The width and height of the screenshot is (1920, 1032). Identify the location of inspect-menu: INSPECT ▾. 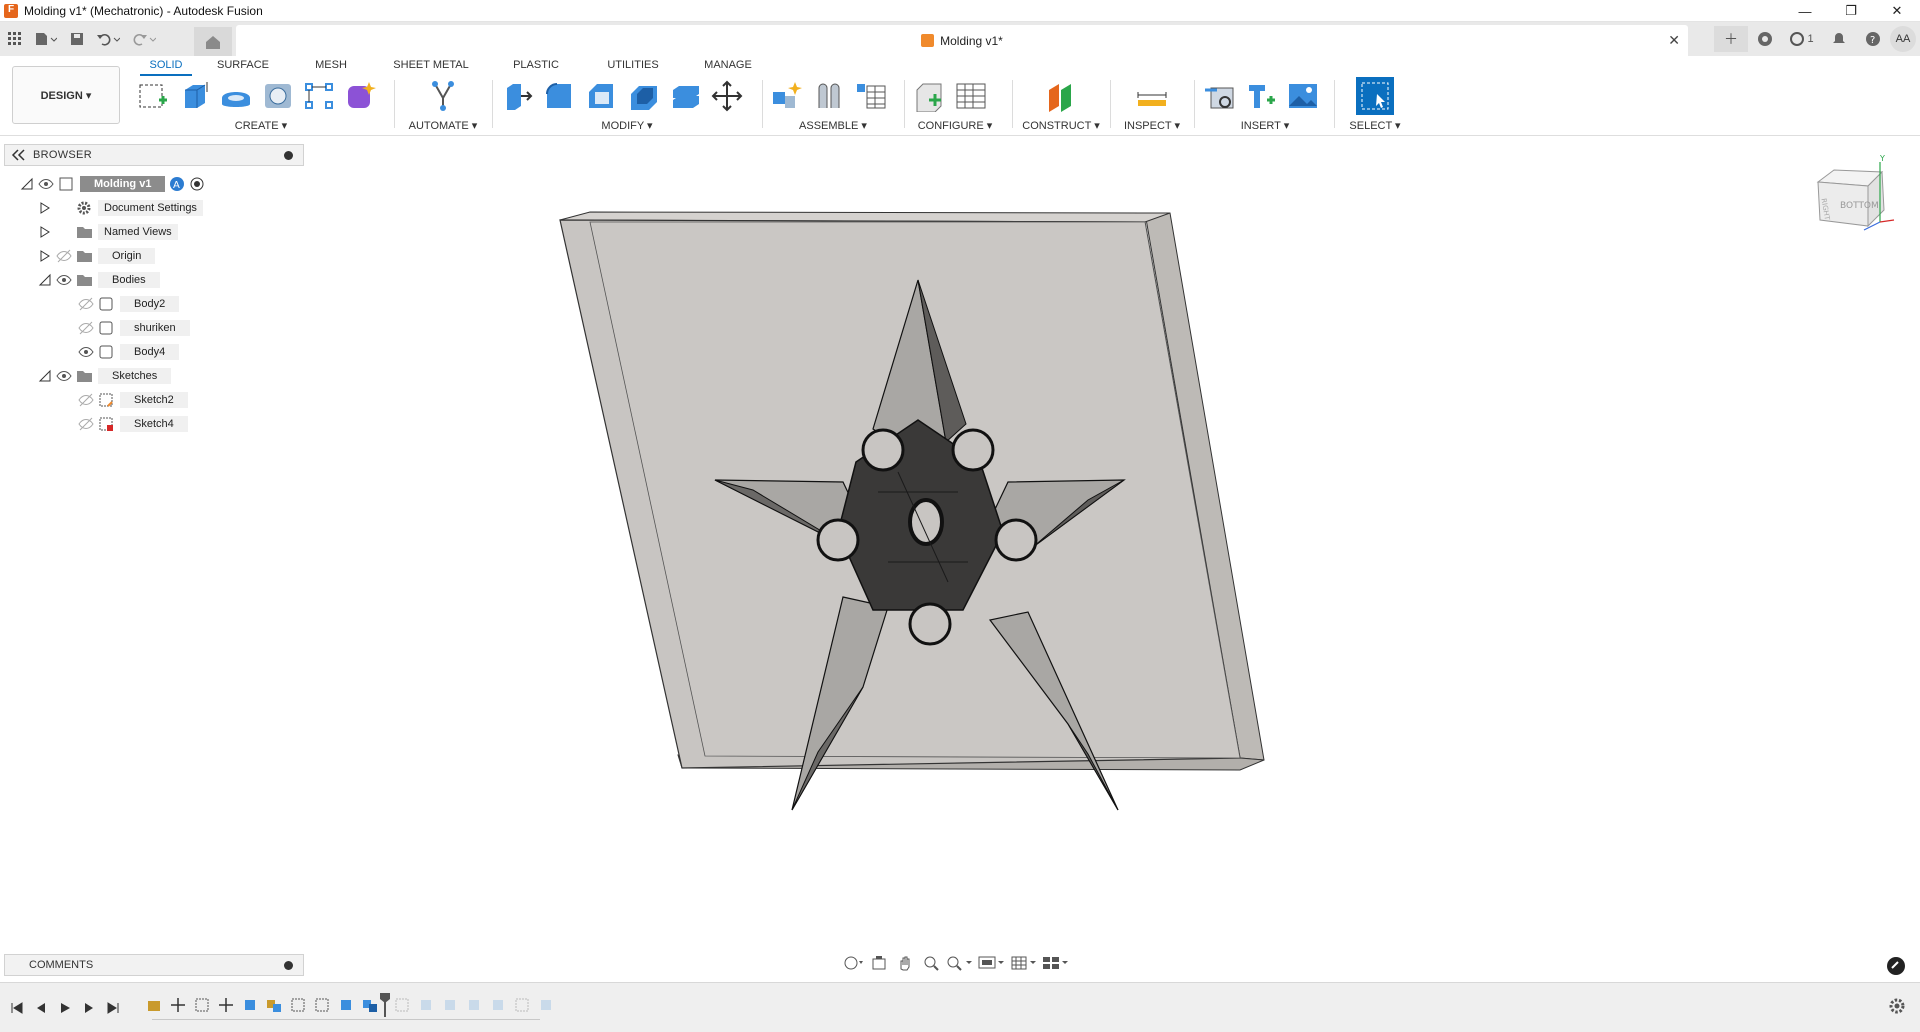
(1152, 125).